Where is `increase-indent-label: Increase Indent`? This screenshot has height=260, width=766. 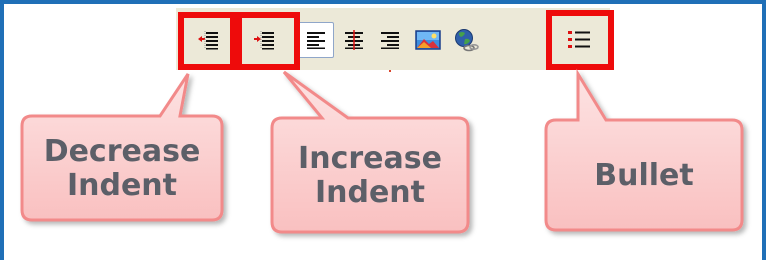 increase-indent-label: Increase Indent is located at coordinates (370, 175).